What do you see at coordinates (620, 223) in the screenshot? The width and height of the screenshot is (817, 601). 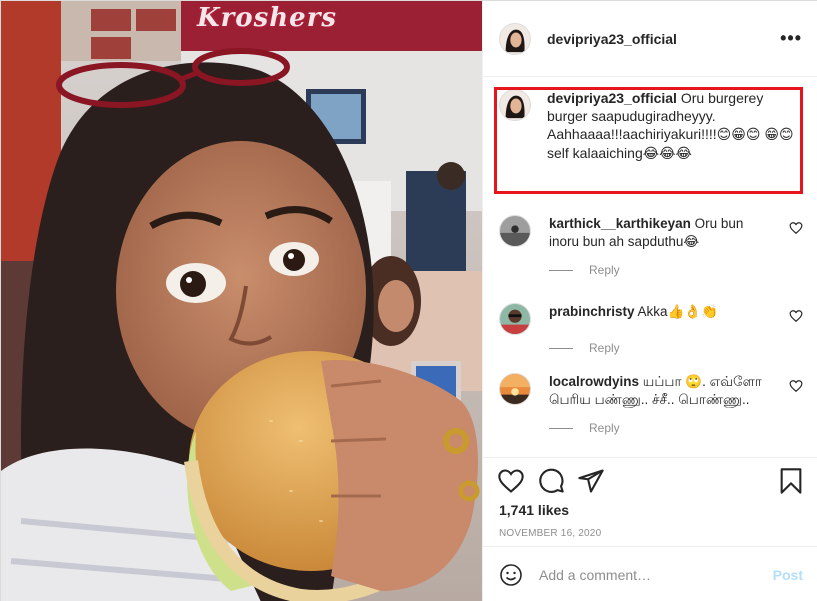 I see `comment-username: karthick__karthikeyan` at bounding box center [620, 223].